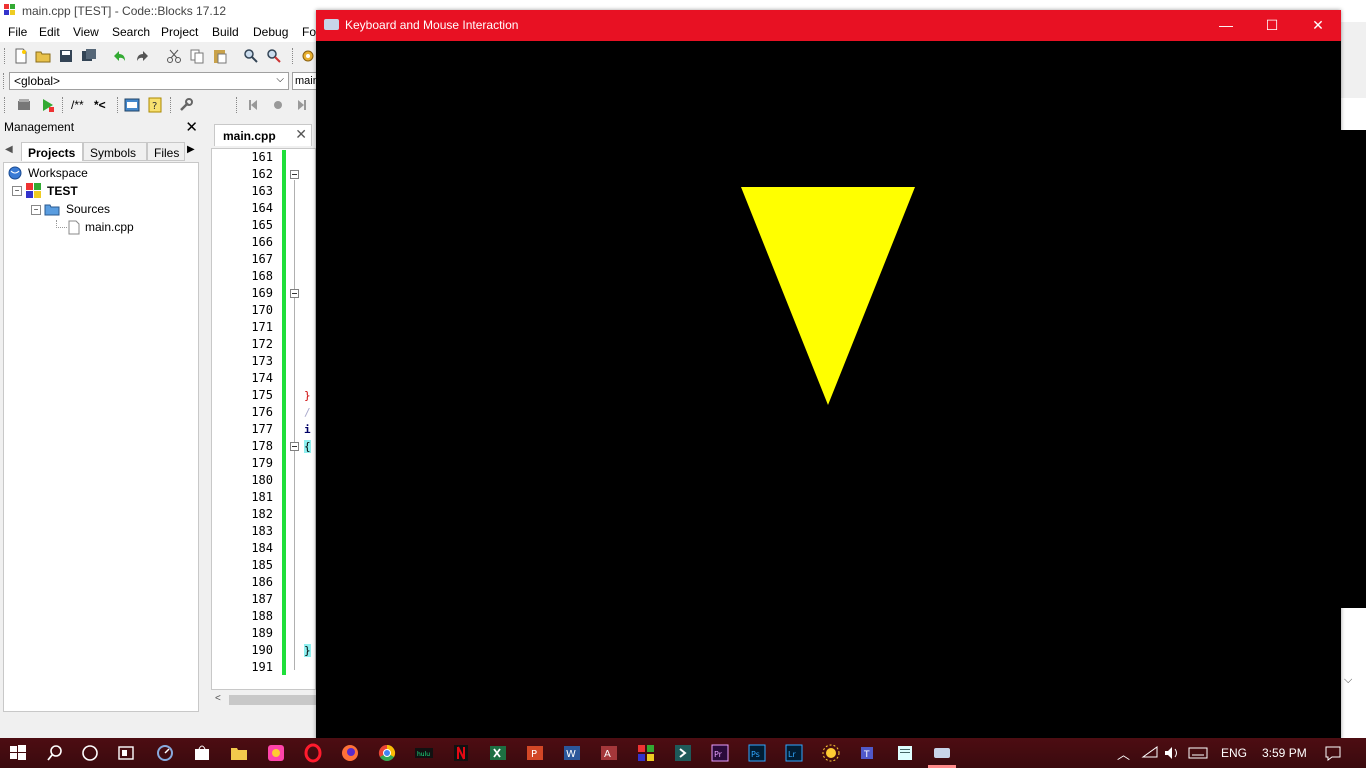 This screenshot has height=768, width=1366. I want to click on windows-start-icon, so click(18, 753).